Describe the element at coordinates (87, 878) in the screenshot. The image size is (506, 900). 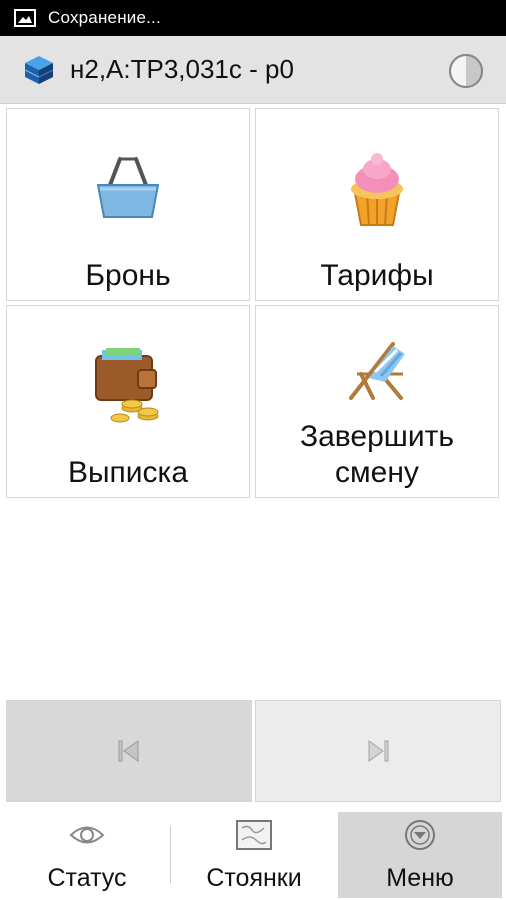
I see `nav-label: Статус` at that location.